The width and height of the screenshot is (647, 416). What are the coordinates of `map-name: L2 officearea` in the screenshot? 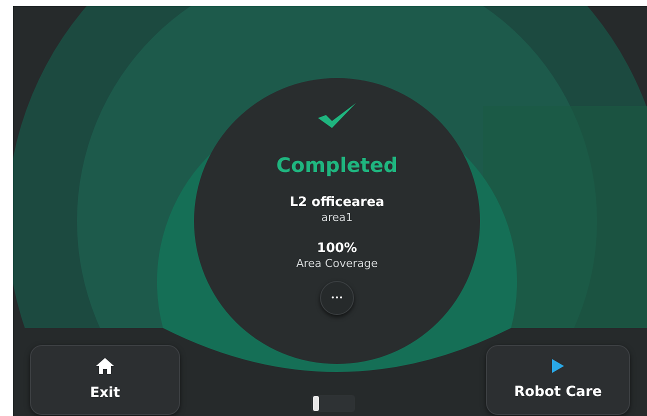 It's located at (337, 203).